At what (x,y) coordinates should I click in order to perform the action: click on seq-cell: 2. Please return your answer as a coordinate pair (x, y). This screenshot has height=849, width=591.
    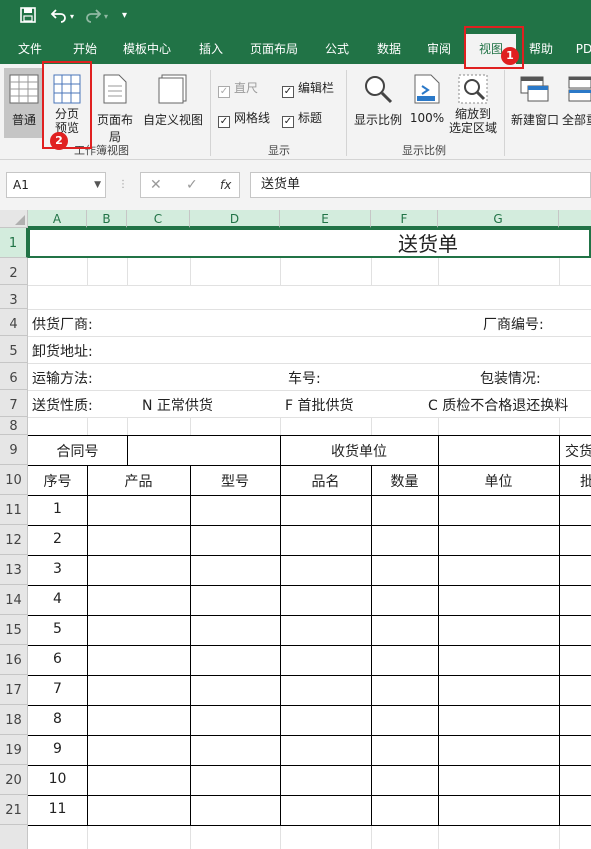
    Looking at the image, I should click on (57, 539).